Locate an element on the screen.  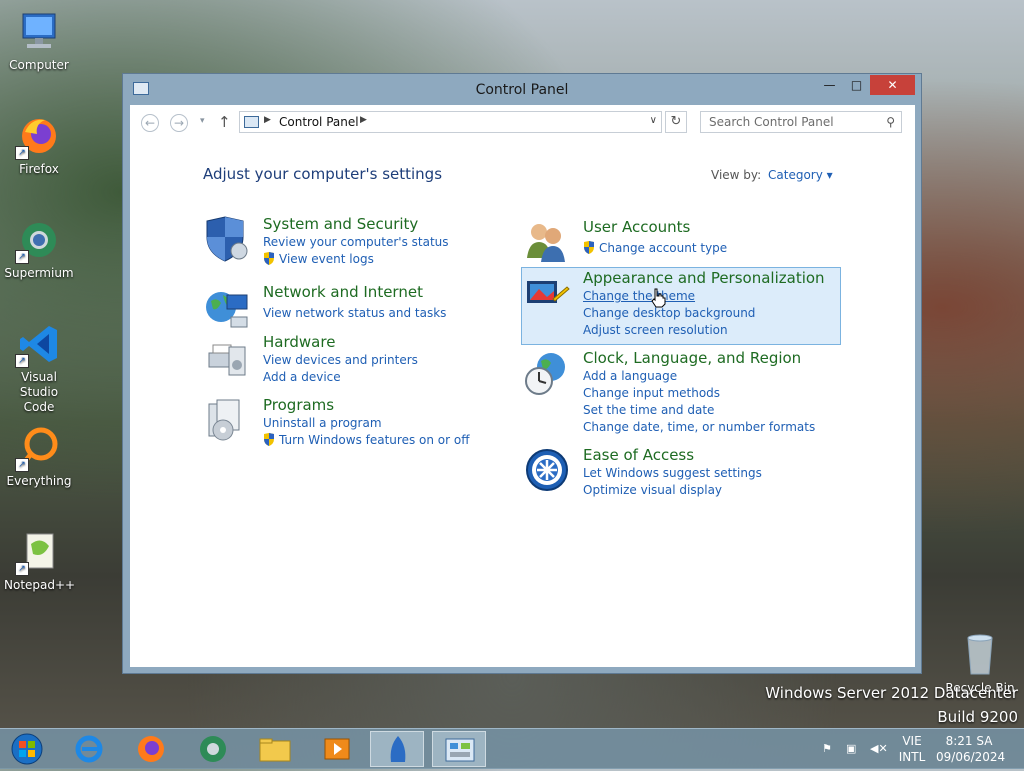
maximize-button: □ is located at coordinates (856, 85).